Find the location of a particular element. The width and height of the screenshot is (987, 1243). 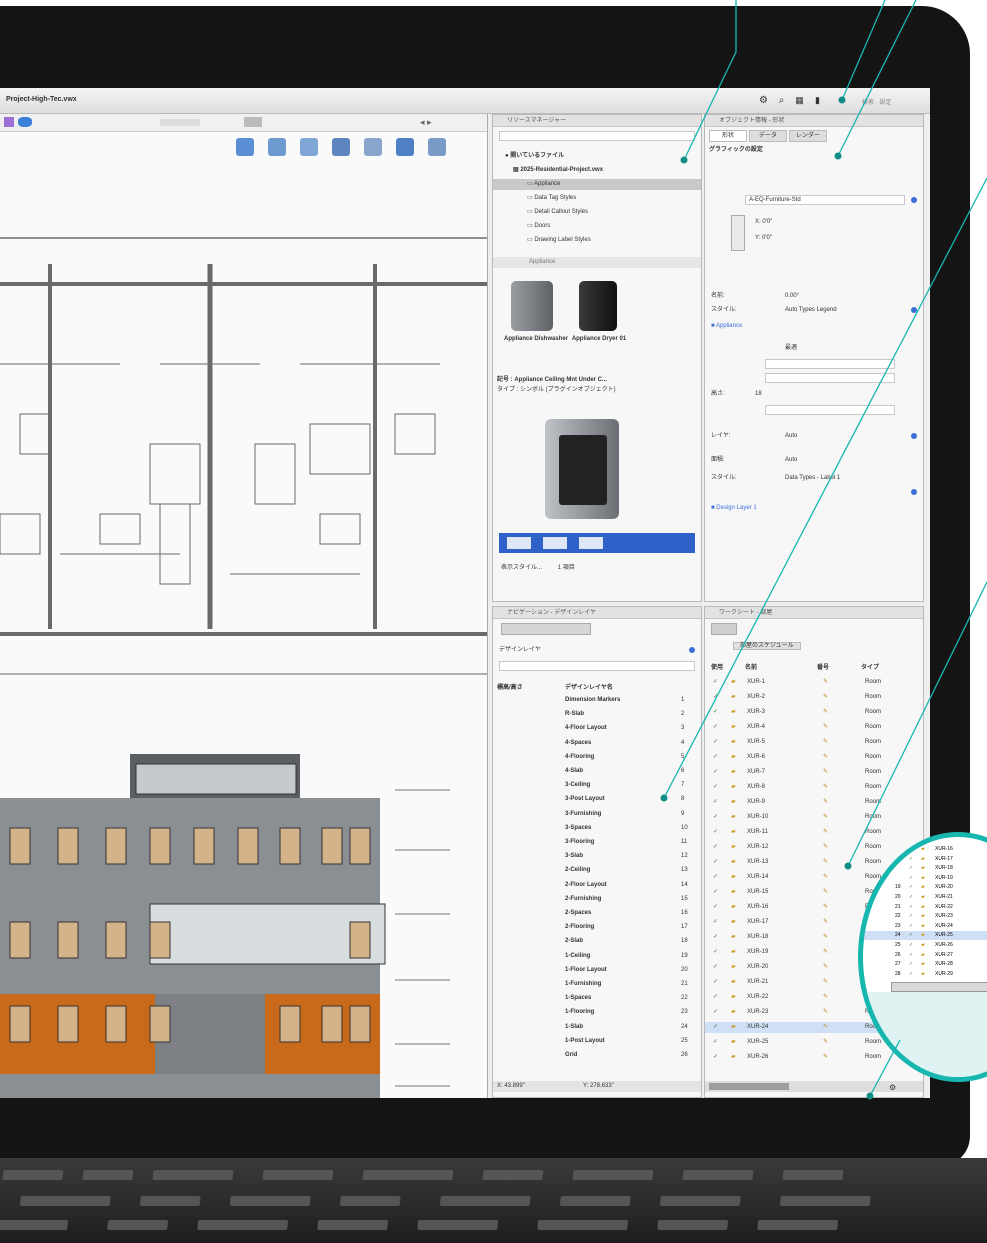

layer-row: 4-Spaces 4 is located at coordinates (597, 743).